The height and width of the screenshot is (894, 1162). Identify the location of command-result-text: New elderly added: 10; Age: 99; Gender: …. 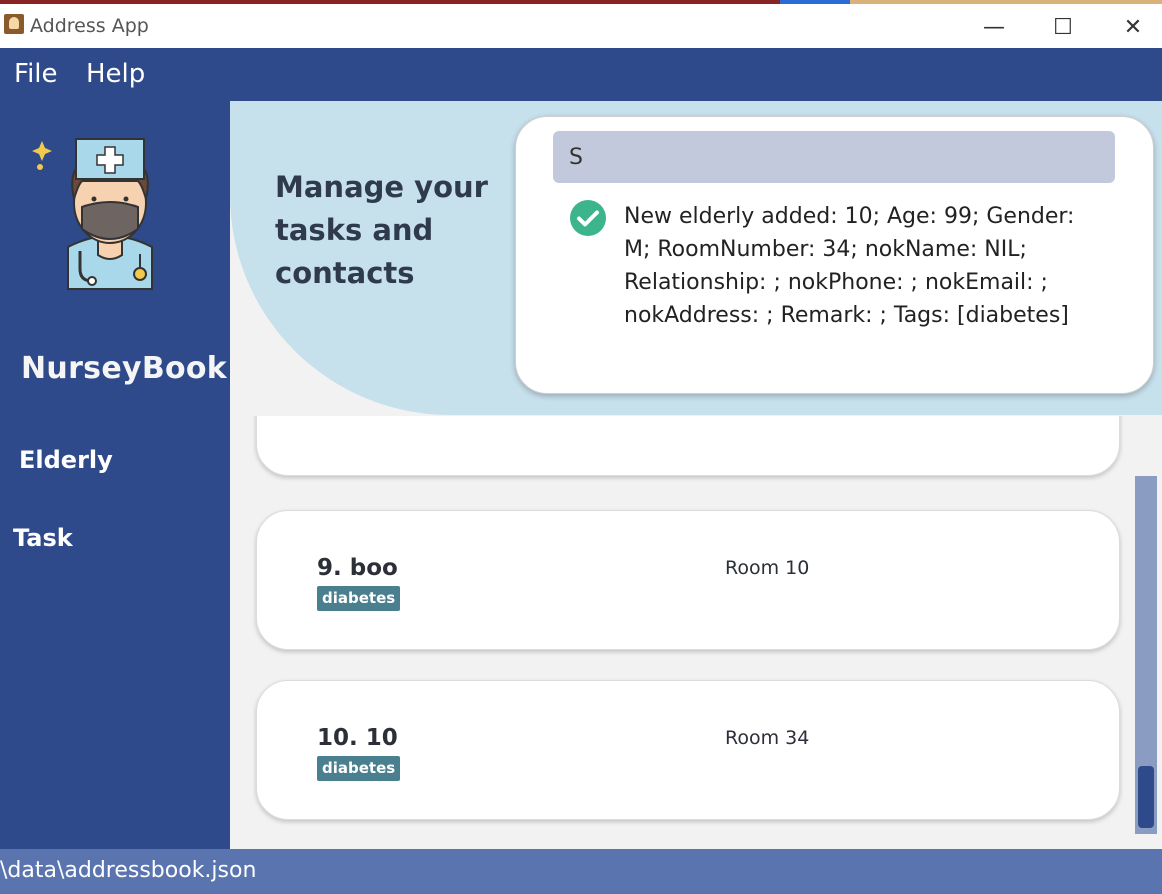
(849, 266).